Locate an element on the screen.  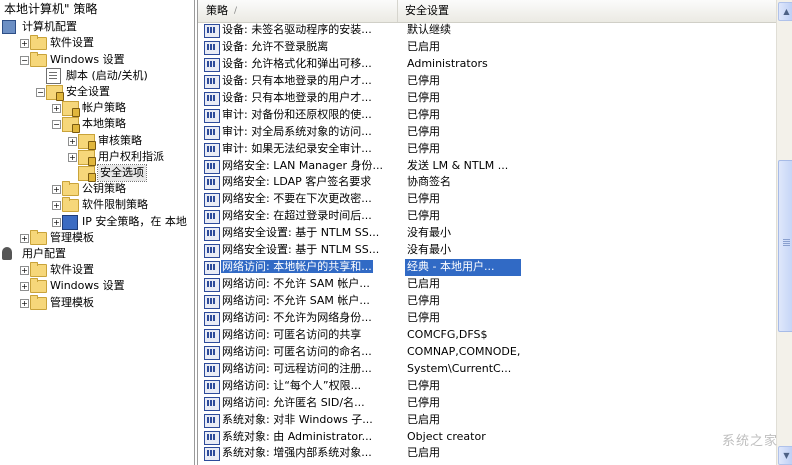
scrollbar-thumb is located at coordinates (785, 246).